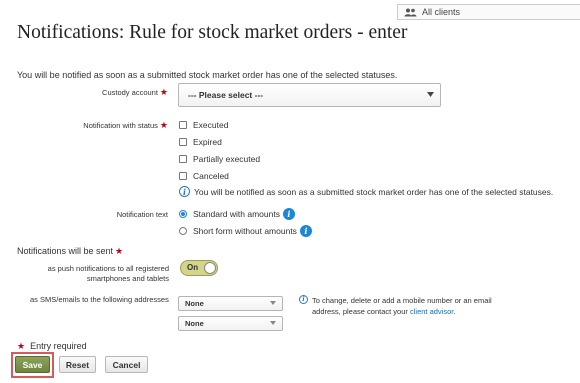 Image resolution: width=580 pixels, height=383 pixels. Describe the element at coordinates (211, 125) in the screenshot. I see `status-option-label: Executed` at that location.